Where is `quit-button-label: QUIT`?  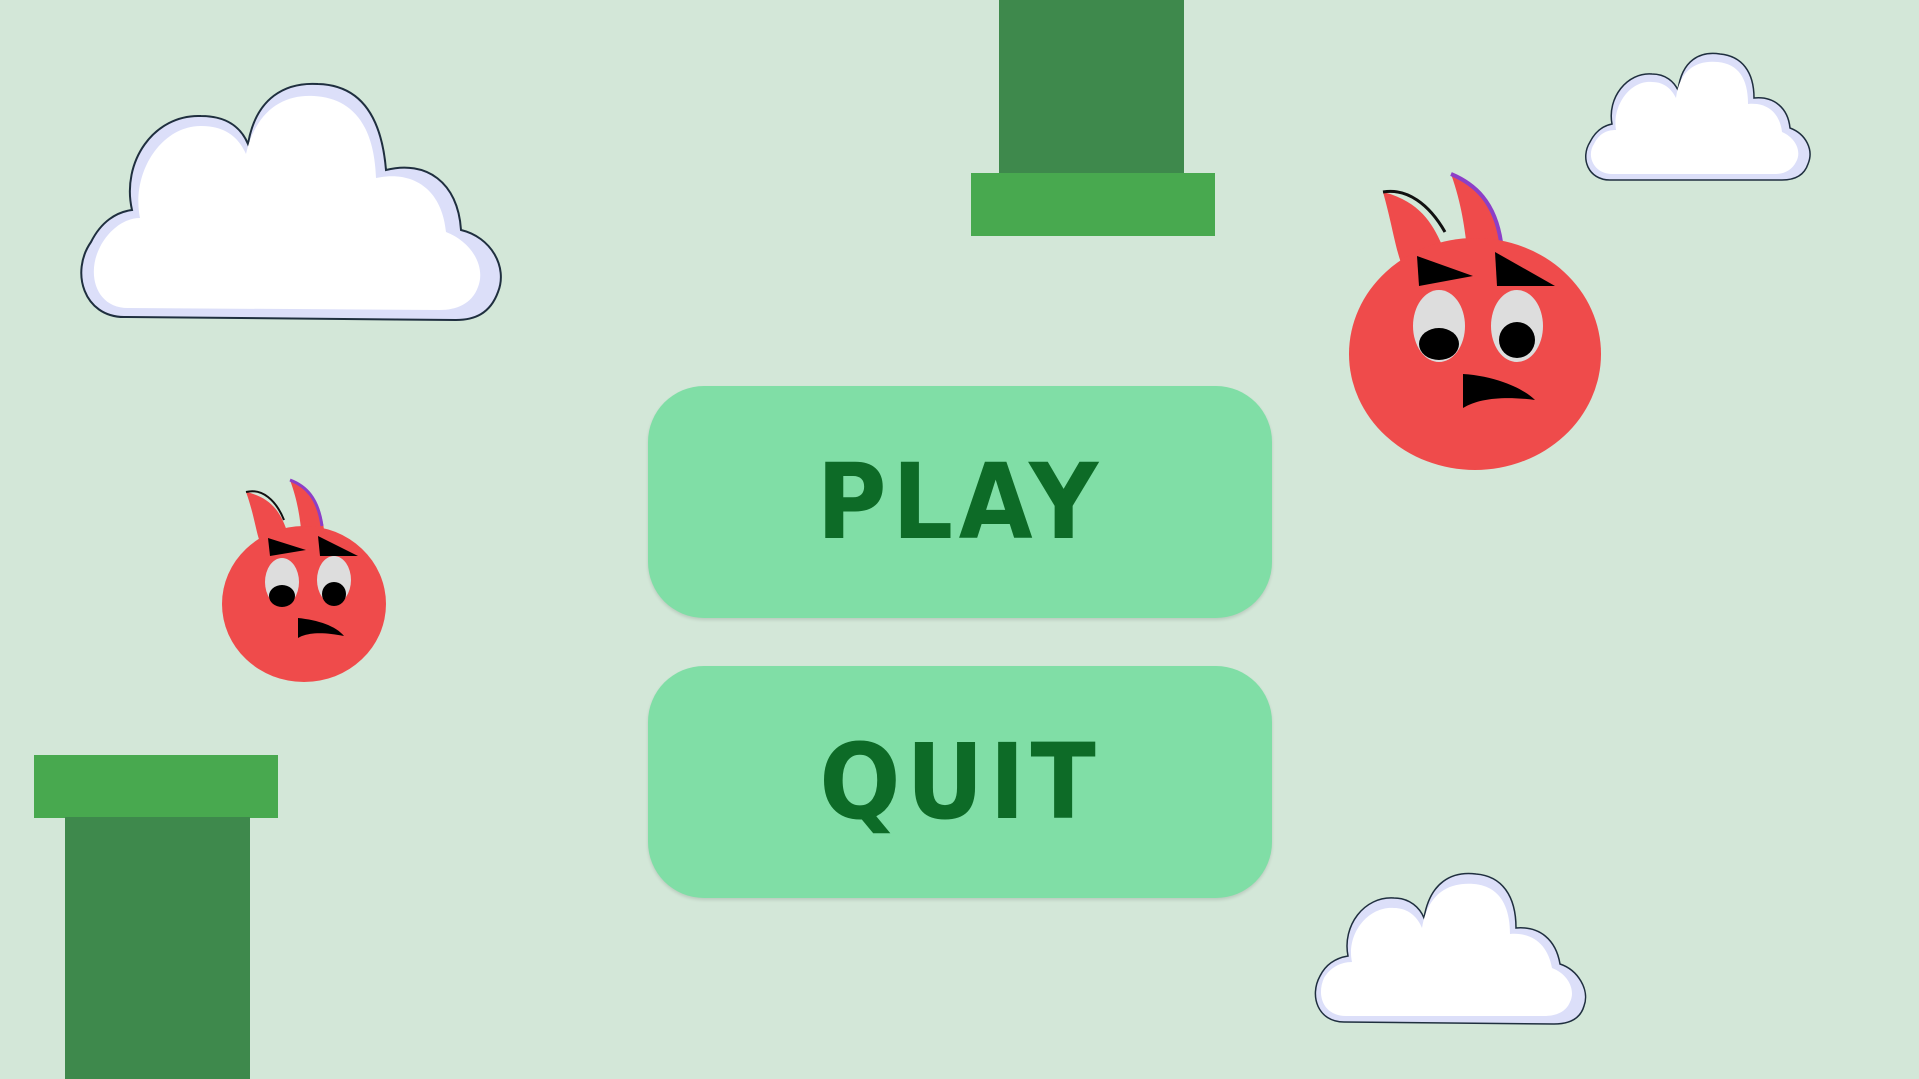 quit-button-label: QUIT is located at coordinates (960, 782).